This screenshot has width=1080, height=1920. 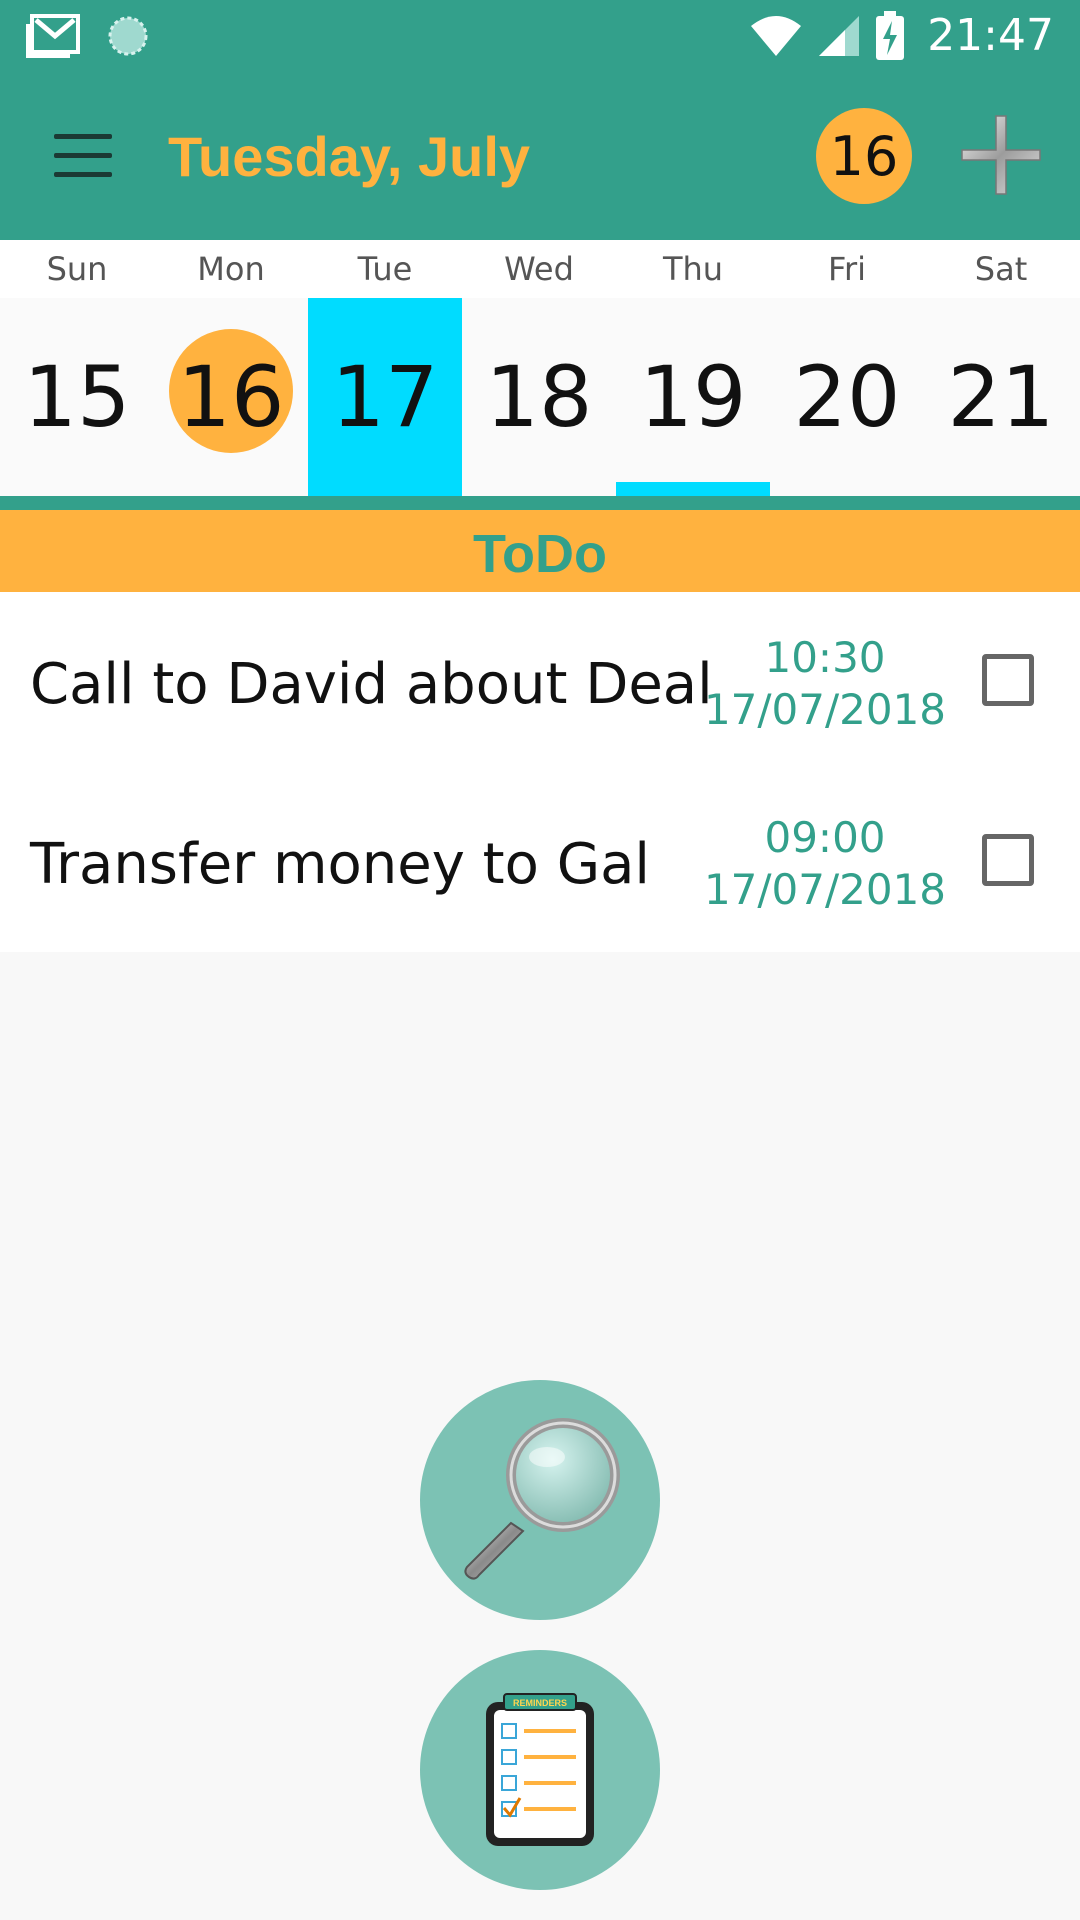 What do you see at coordinates (847, 269) in the screenshot?
I see `day-name: Fri` at bounding box center [847, 269].